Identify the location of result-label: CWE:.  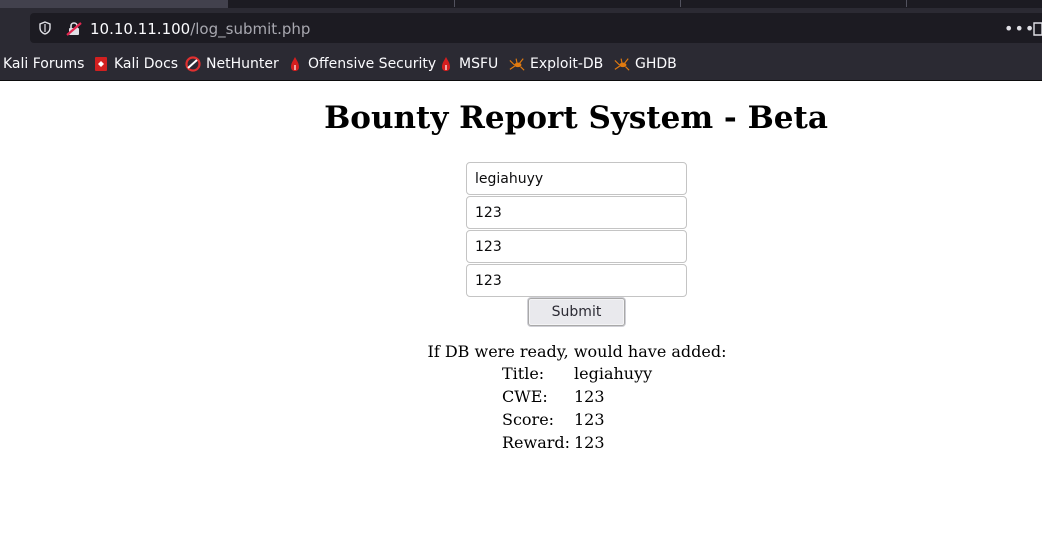
(525, 396).